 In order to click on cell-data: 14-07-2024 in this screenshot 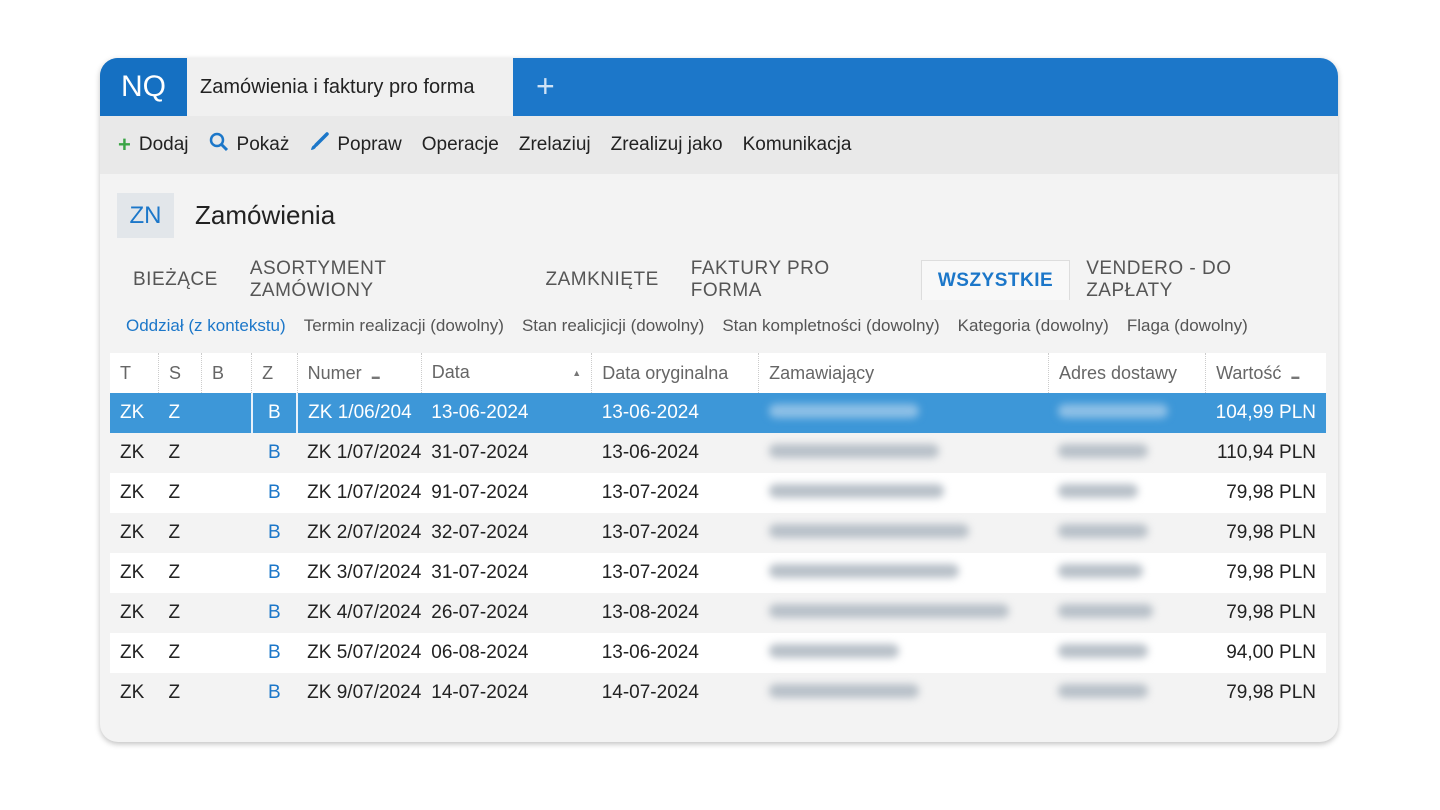, I will do `click(506, 693)`.